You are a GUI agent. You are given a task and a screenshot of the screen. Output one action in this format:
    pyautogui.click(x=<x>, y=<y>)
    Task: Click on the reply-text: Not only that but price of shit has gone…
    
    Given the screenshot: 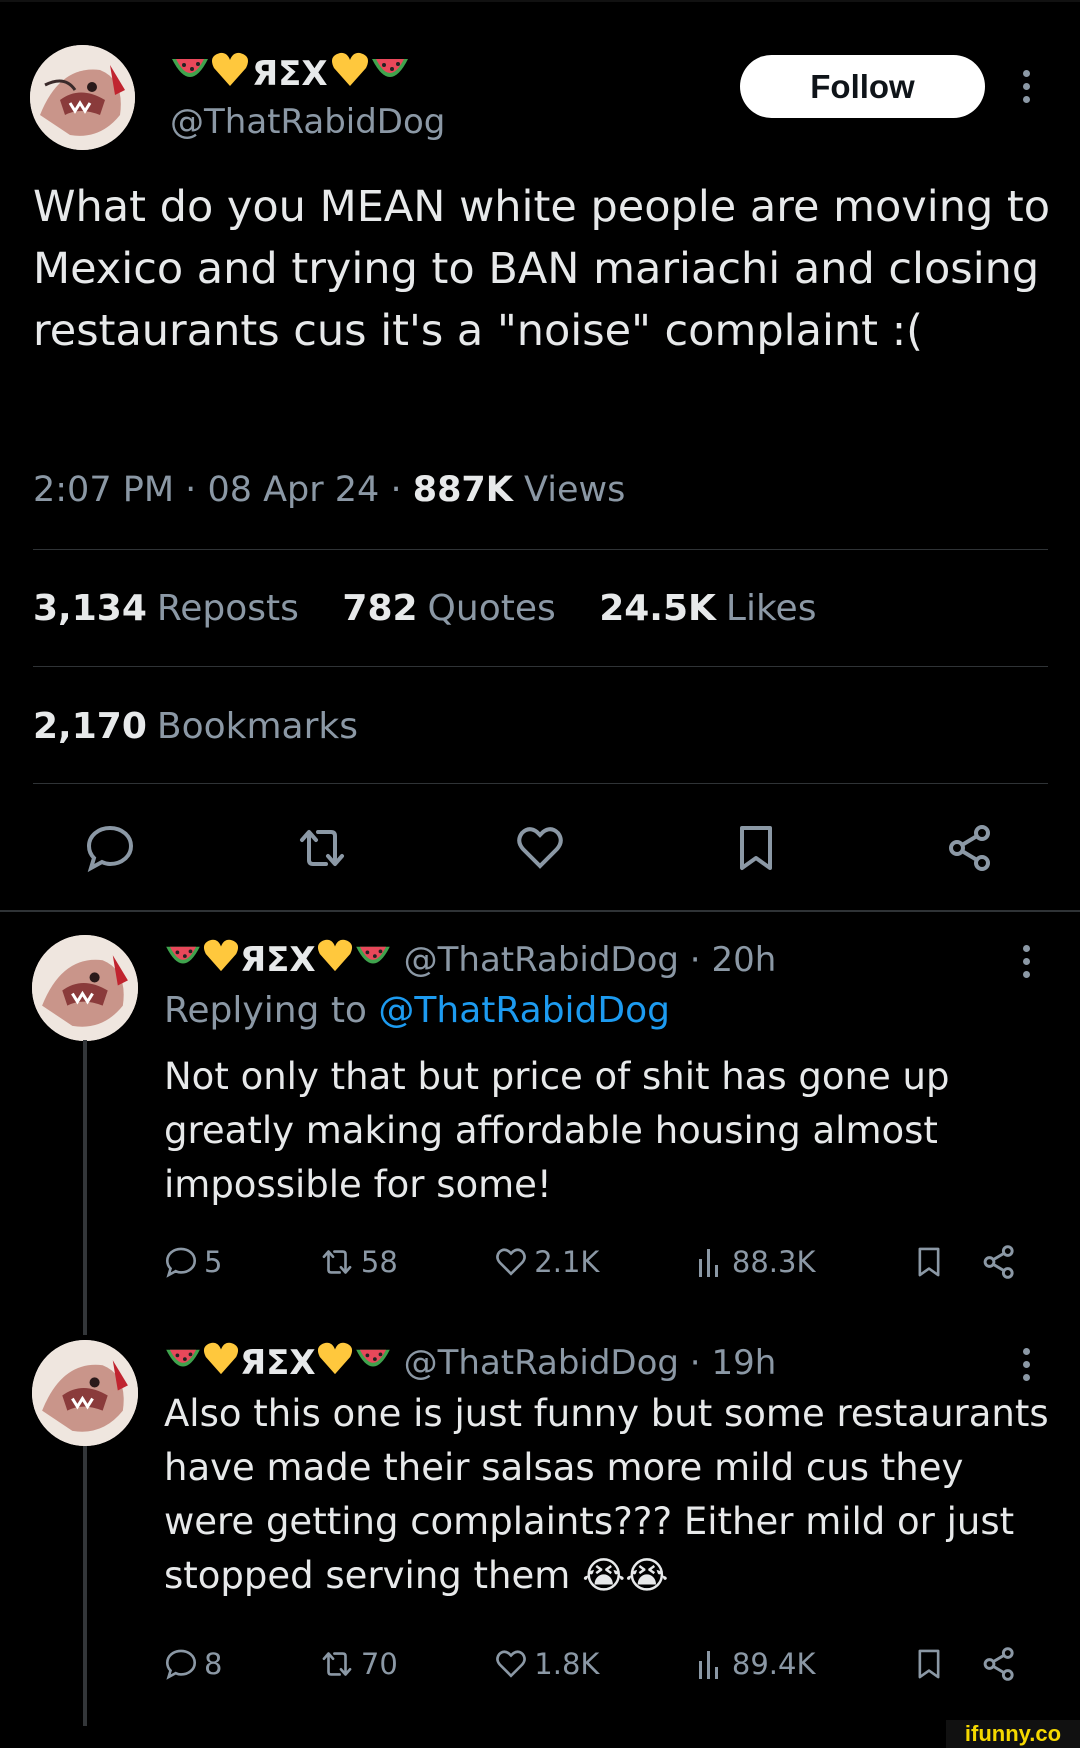 What is the action you would take?
    pyautogui.click(x=557, y=1130)
    